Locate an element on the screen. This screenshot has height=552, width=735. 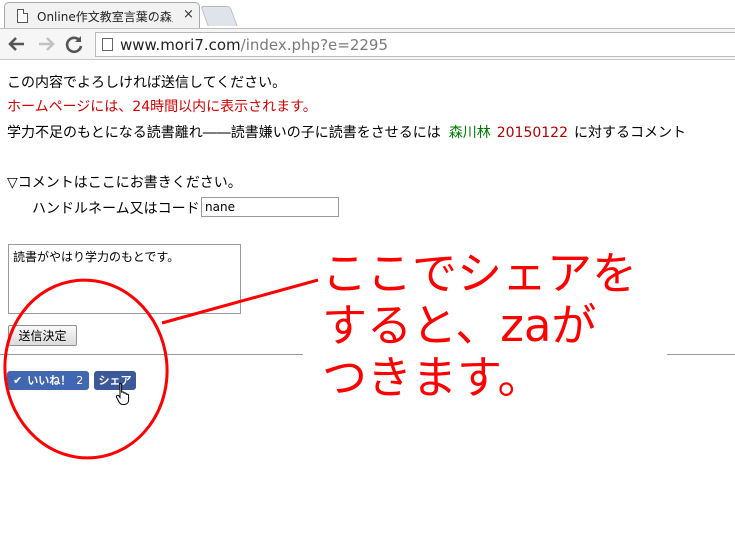
address-bar: www.mori7.com/index.php?e=2295 is located at coordinates (415, 44).